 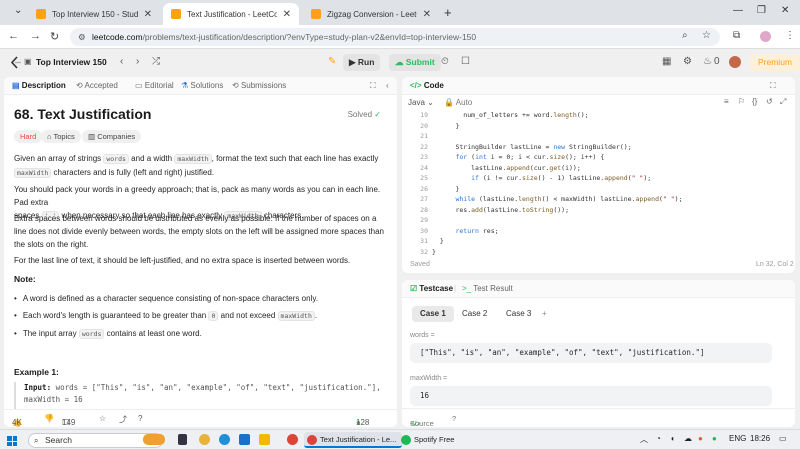 I want to click on zoom-icon: ⌕, so click(x=685, y=35).